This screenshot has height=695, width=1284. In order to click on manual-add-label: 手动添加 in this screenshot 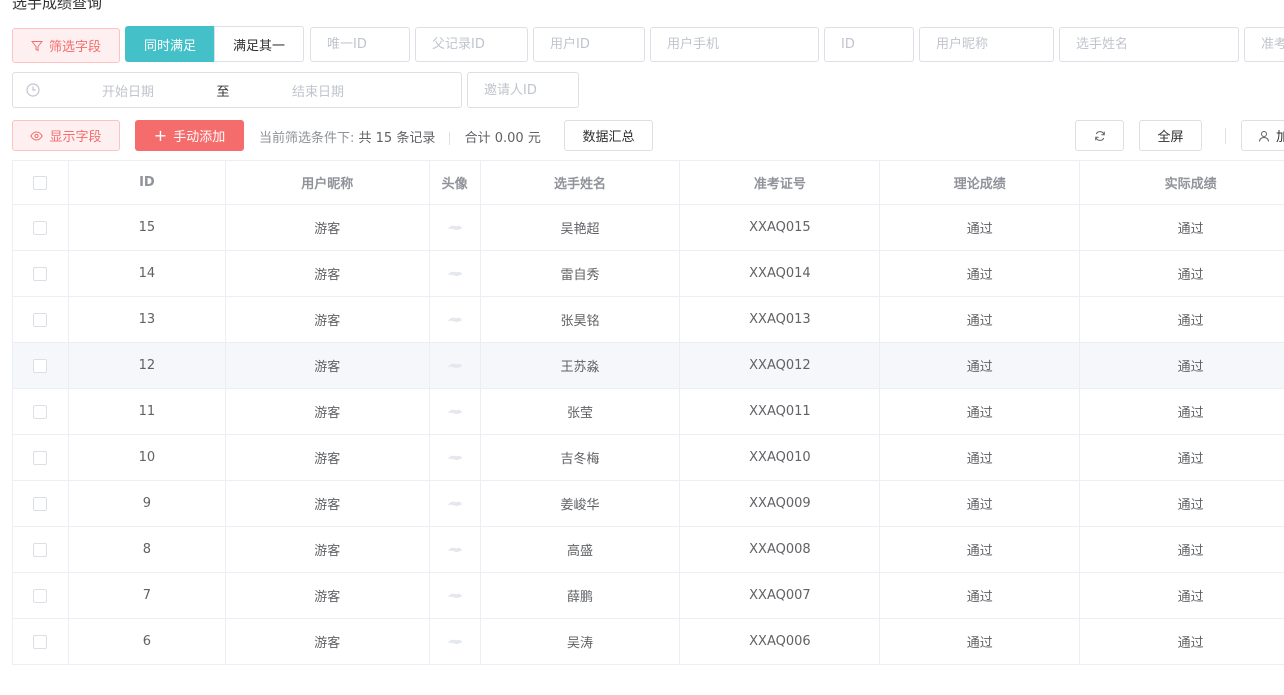, I will do `click(199, 137)`.